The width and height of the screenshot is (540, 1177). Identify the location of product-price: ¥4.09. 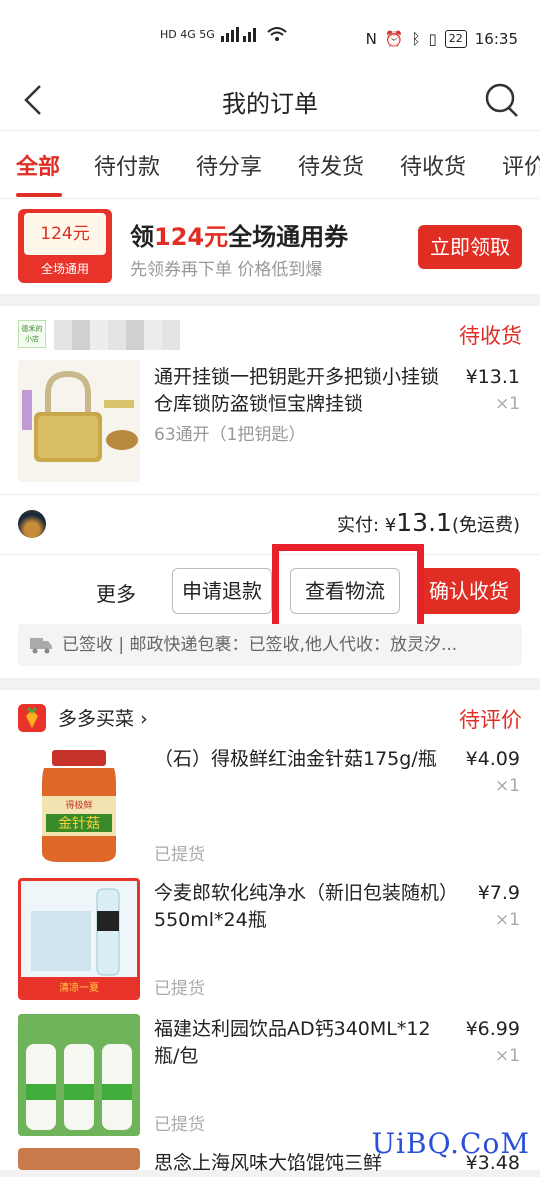
(492, 759).